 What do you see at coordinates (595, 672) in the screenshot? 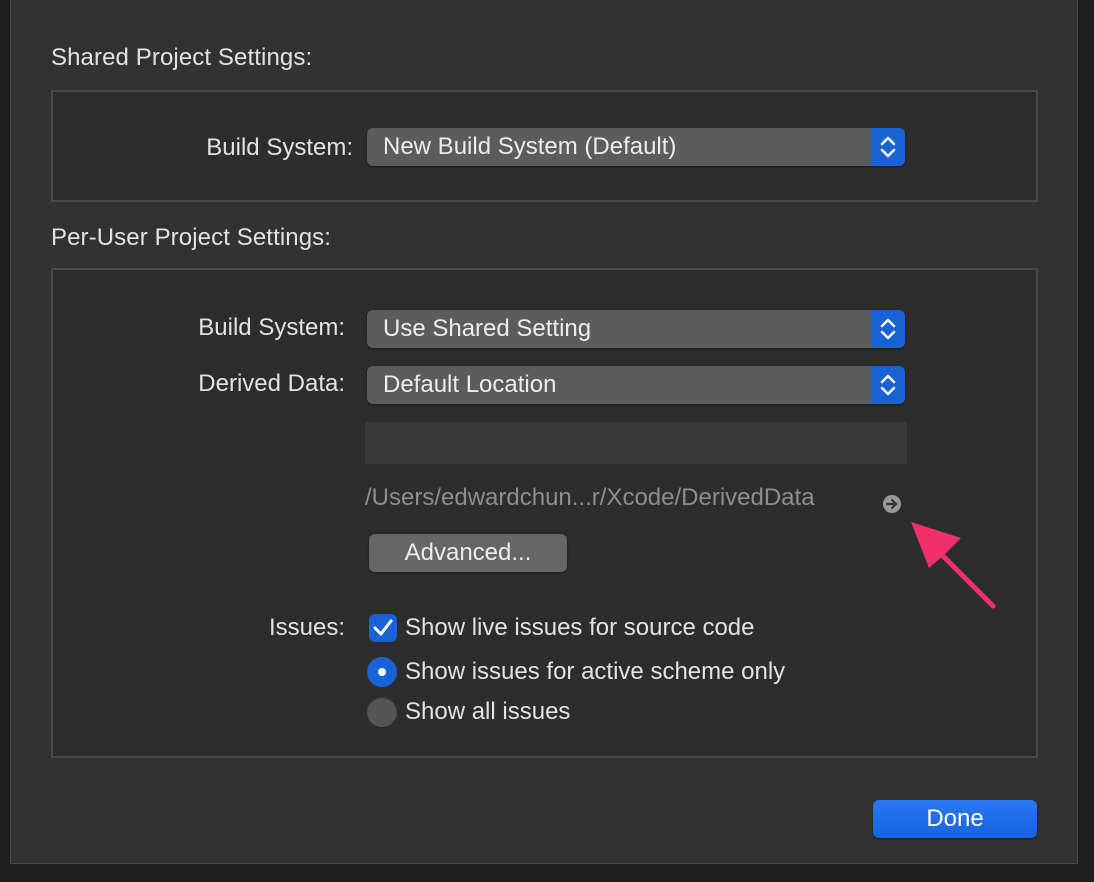
I see `active-scheme-label: Show issues for active scheme only` at bounding box center [595, 672].